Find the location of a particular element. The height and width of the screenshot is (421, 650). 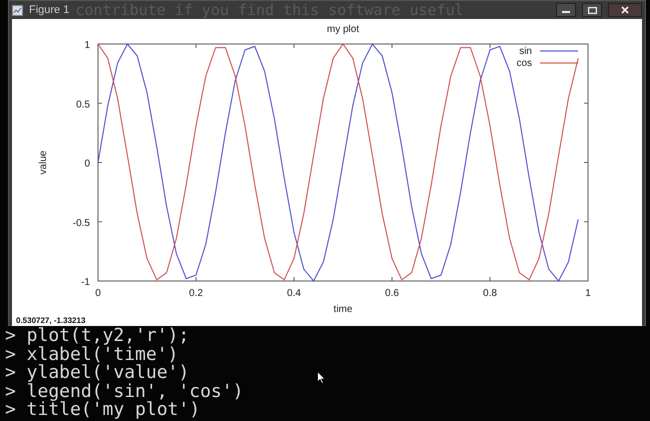

legend-label: sin is located at coordinates (525, 51).